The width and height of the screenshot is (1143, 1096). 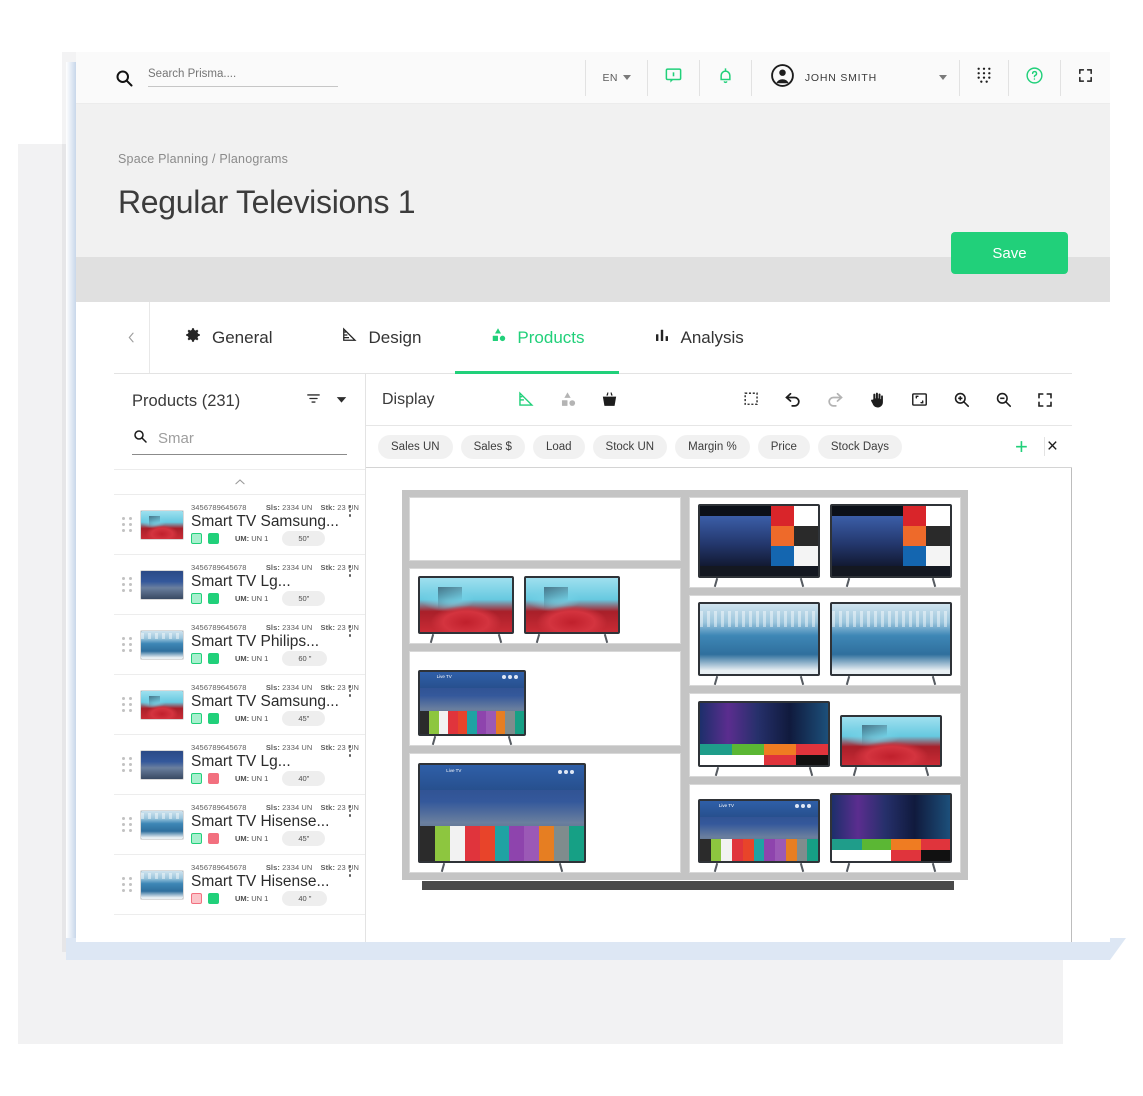 What do you see at coordinates (537, 338) in the screenshot?
I see `tab-products: Products` at bounding box center [537, 338].